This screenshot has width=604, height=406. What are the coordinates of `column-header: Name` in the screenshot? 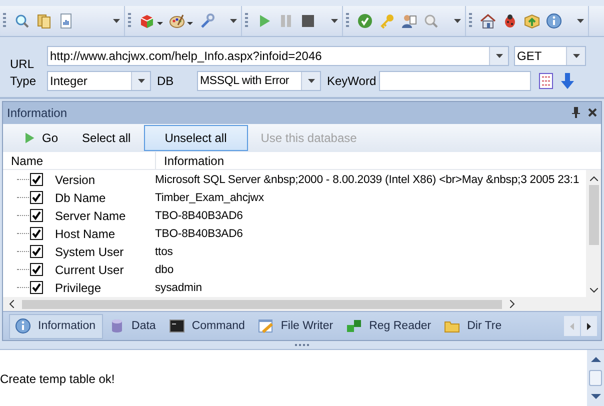 It's located at (79, 160).